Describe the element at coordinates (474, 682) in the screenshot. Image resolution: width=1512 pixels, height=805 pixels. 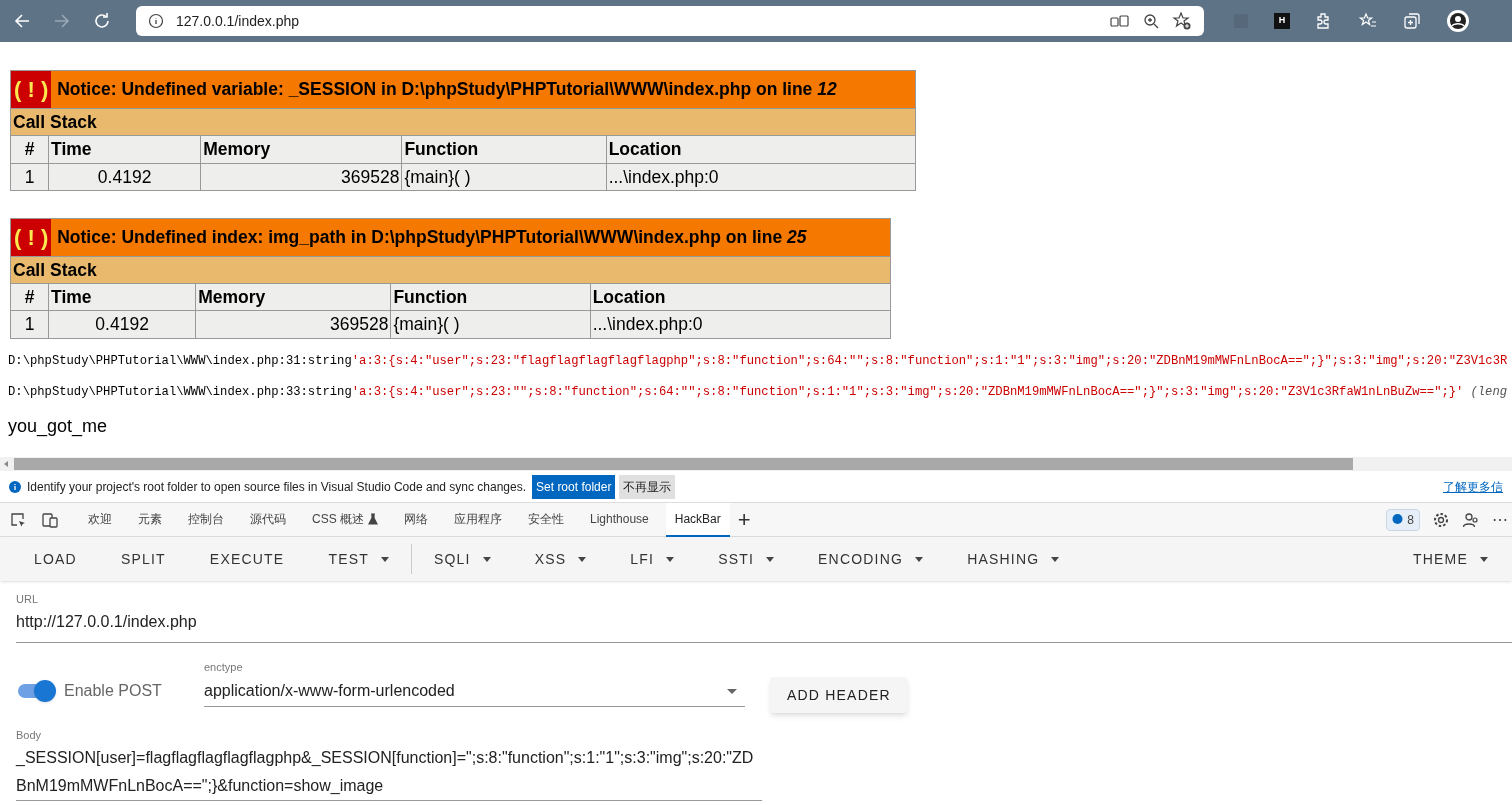
I see `enctype-select: enctype application/x-www-form-urlencoded` at that location.